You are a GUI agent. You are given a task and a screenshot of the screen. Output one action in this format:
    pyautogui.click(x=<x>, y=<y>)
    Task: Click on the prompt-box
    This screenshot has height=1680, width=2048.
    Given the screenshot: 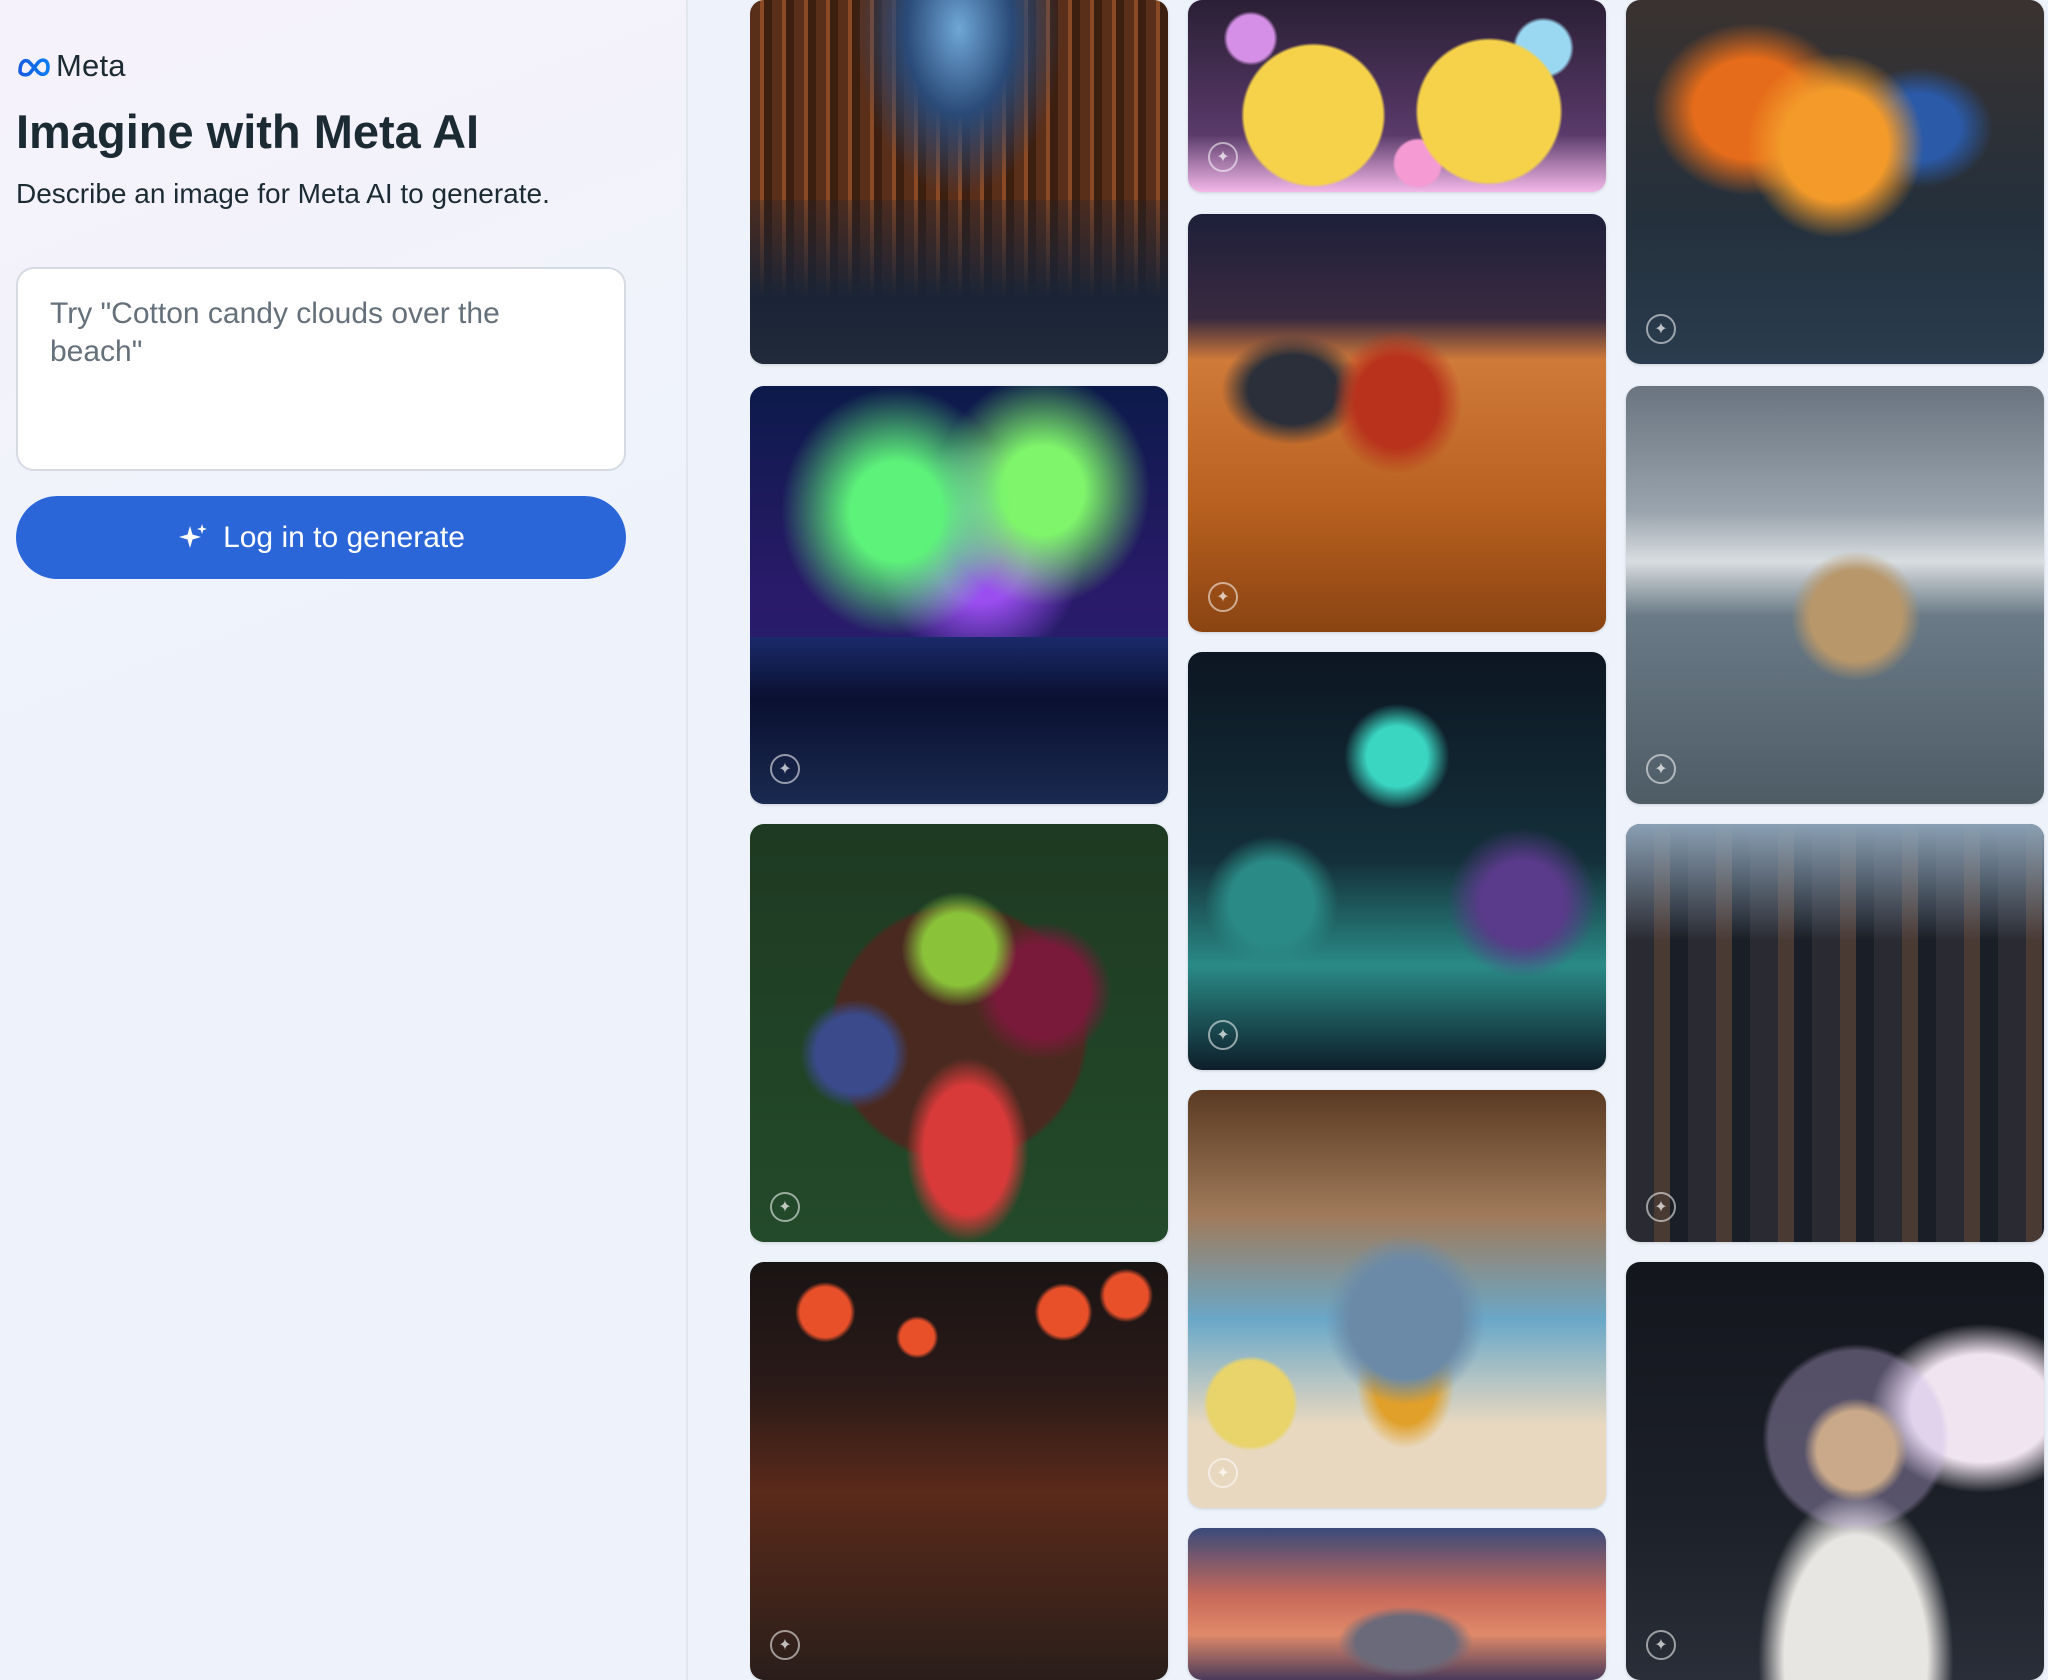 What is the action you would take?
    pyautogui.click(x=321, y=369)
    